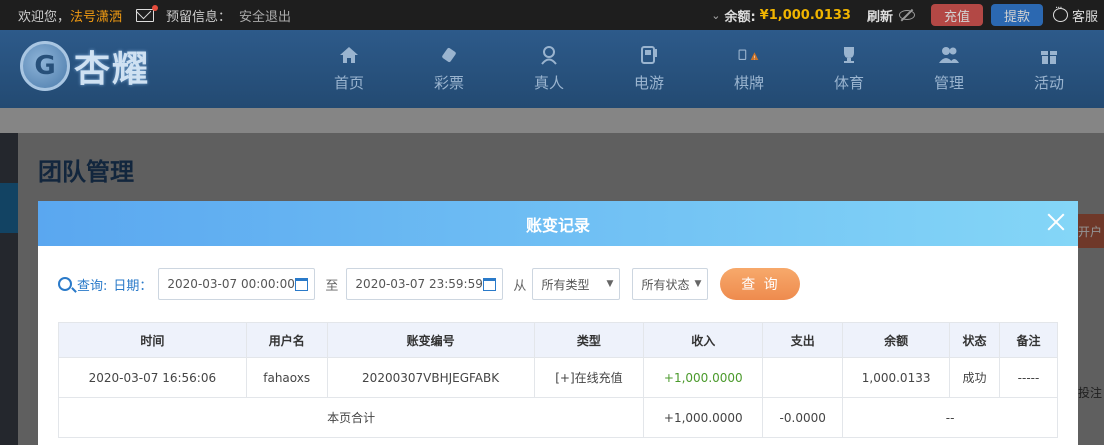 The height and width of the screenshot is (445, 1104). I want to click on chat-bubble-icon, so click(1060, 12).